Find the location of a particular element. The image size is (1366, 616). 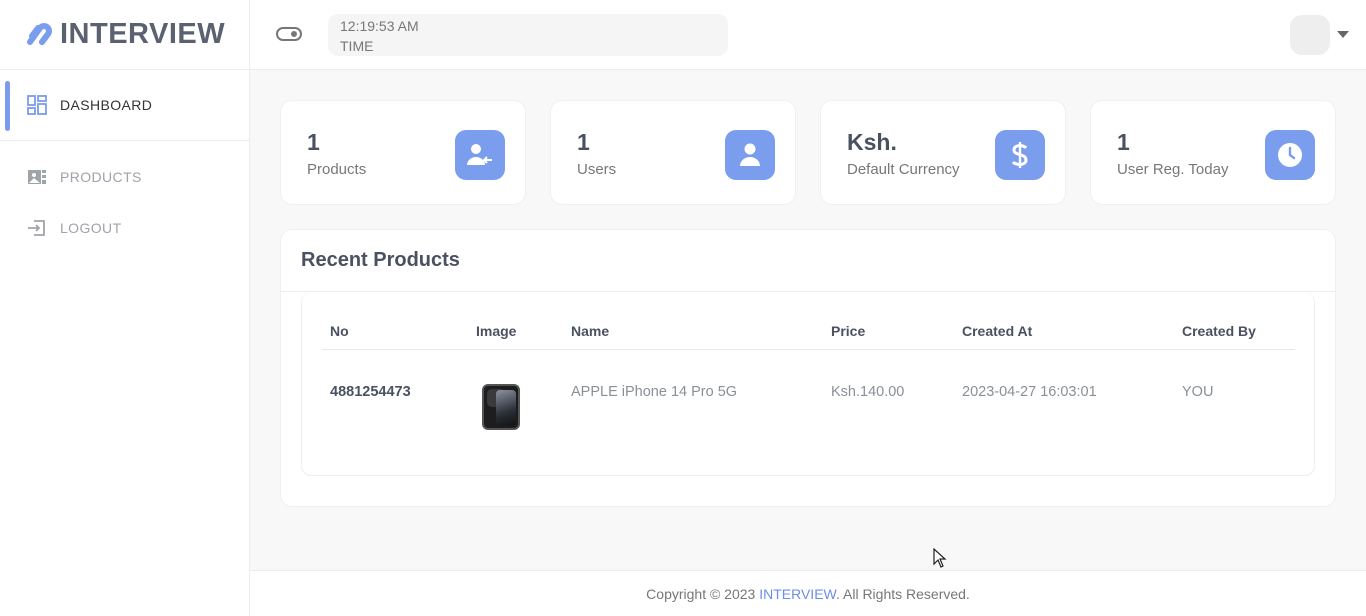

stat-card-user-reg: 1 User Reg. Today is located at coordinates (1213, 152).